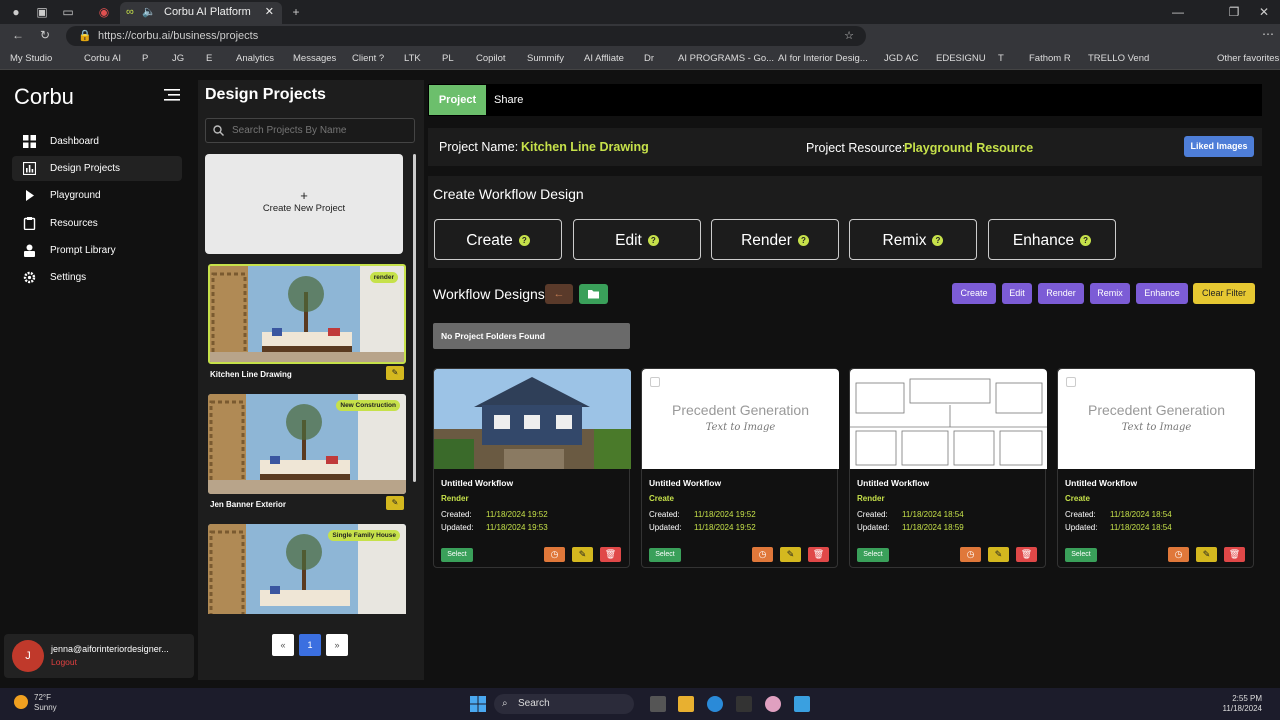  I want to click on menu-toggle-icon, so click(172, 95).